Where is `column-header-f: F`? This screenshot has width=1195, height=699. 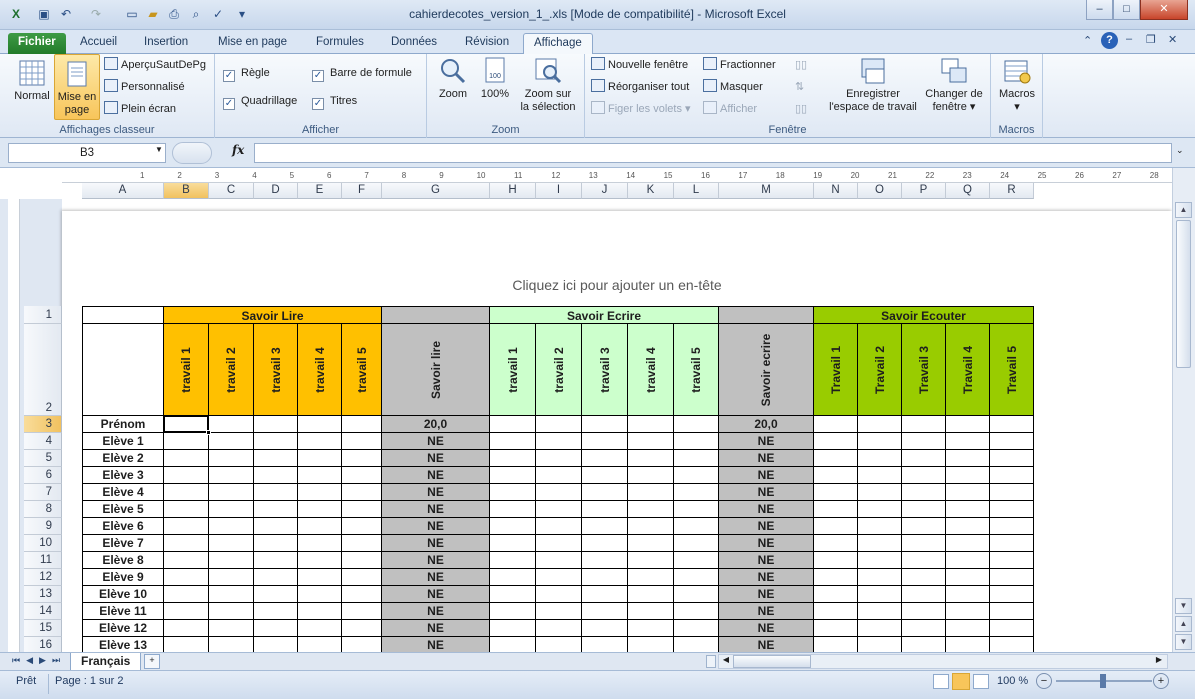 column-header-f: F is located at coordinates (362, 191).